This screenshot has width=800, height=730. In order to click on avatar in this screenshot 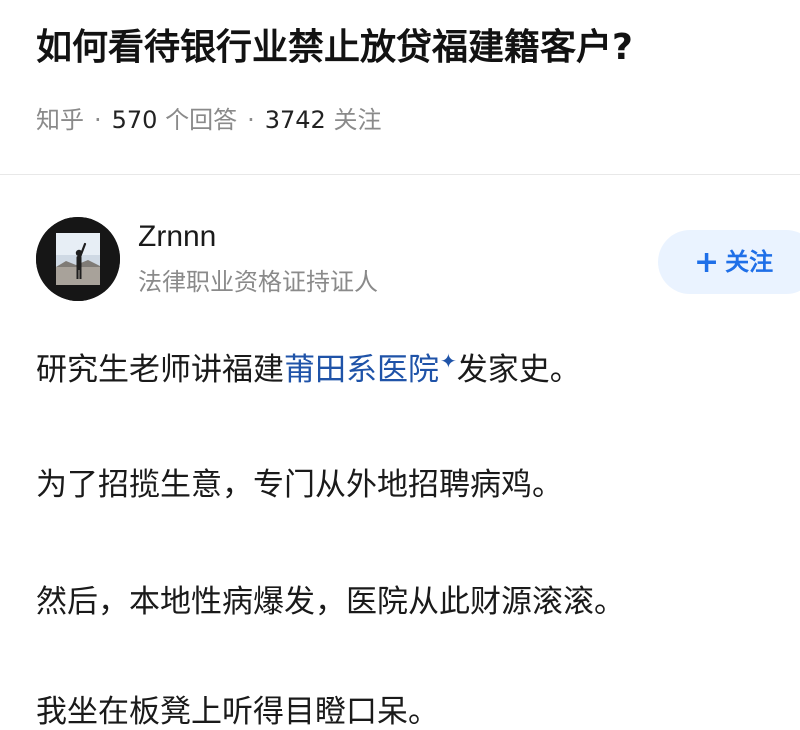, I will do `click(78, 259)`.